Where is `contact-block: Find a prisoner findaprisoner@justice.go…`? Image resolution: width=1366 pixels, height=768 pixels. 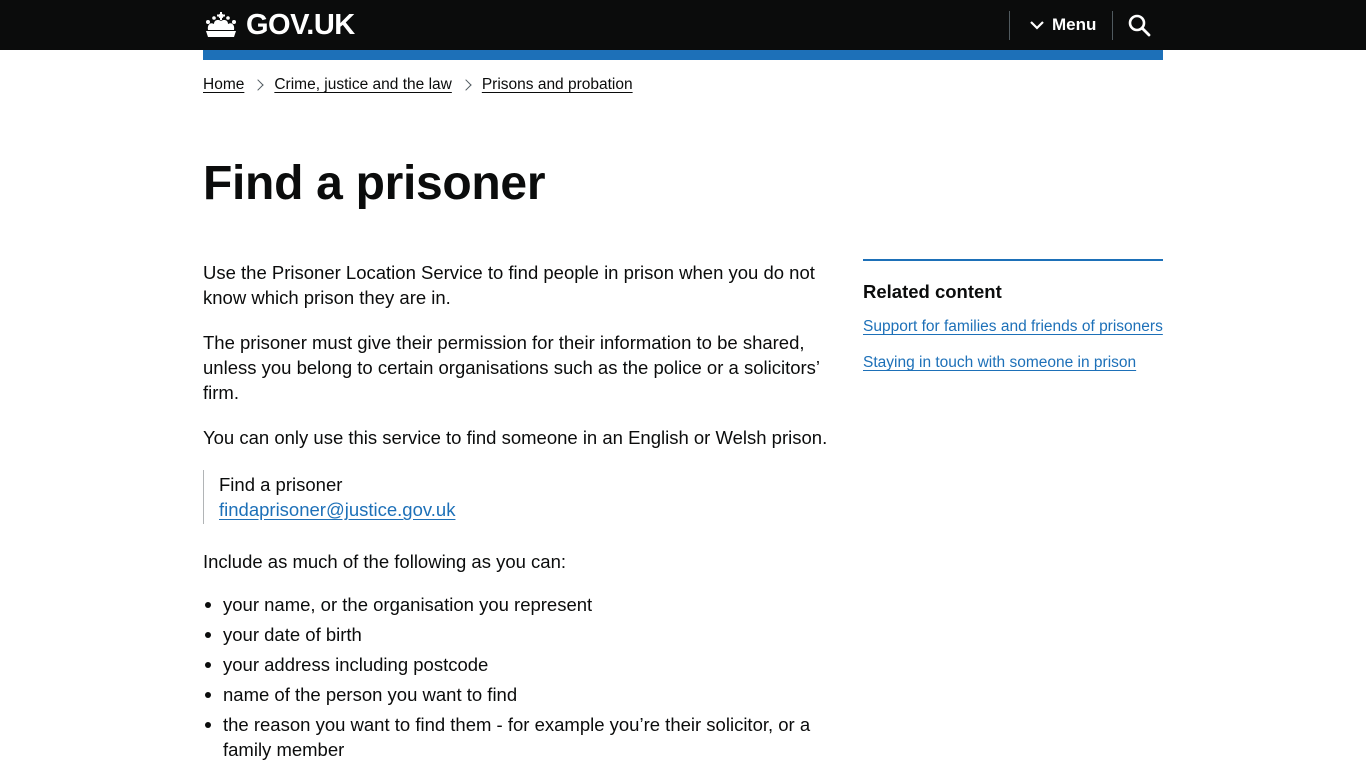 contact-block: Find a prisoner findaprisoner@justice.go… is located at coordinates (523, 497).